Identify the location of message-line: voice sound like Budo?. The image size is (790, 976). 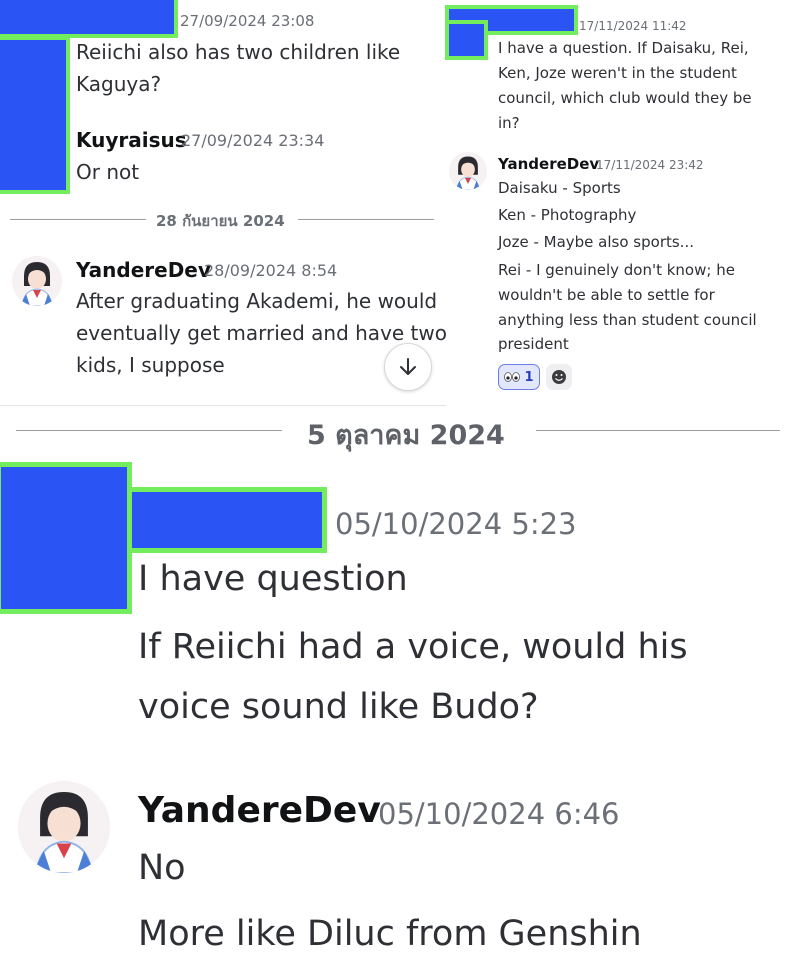
(338, 707).